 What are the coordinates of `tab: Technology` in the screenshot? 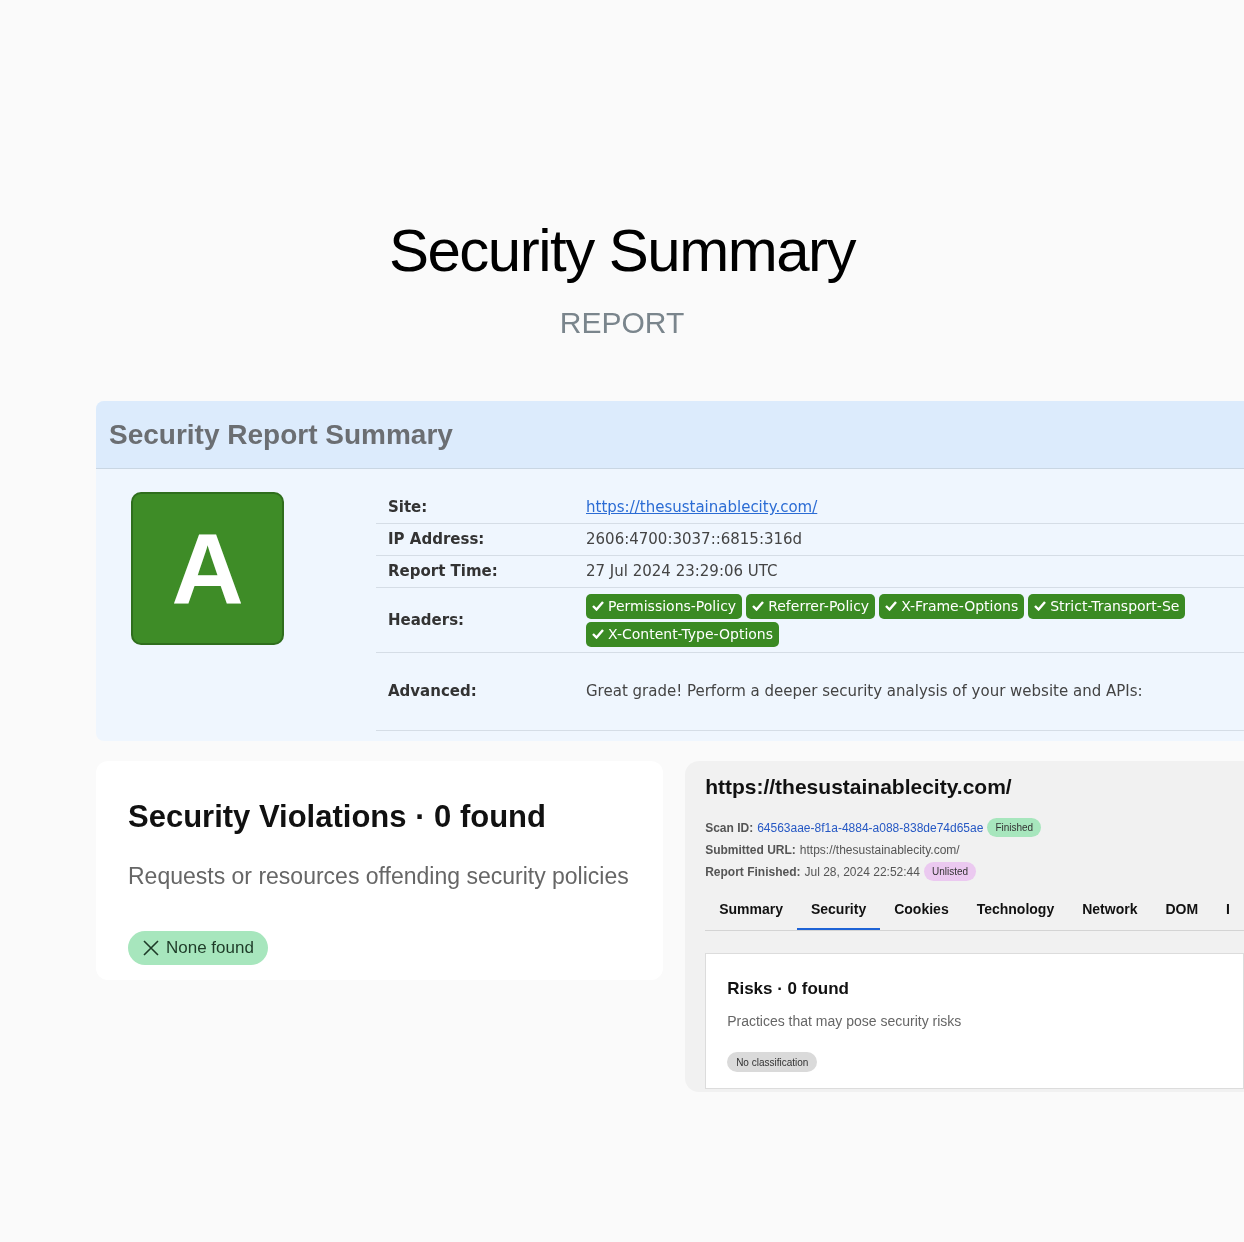 It's located at (1015, 913).